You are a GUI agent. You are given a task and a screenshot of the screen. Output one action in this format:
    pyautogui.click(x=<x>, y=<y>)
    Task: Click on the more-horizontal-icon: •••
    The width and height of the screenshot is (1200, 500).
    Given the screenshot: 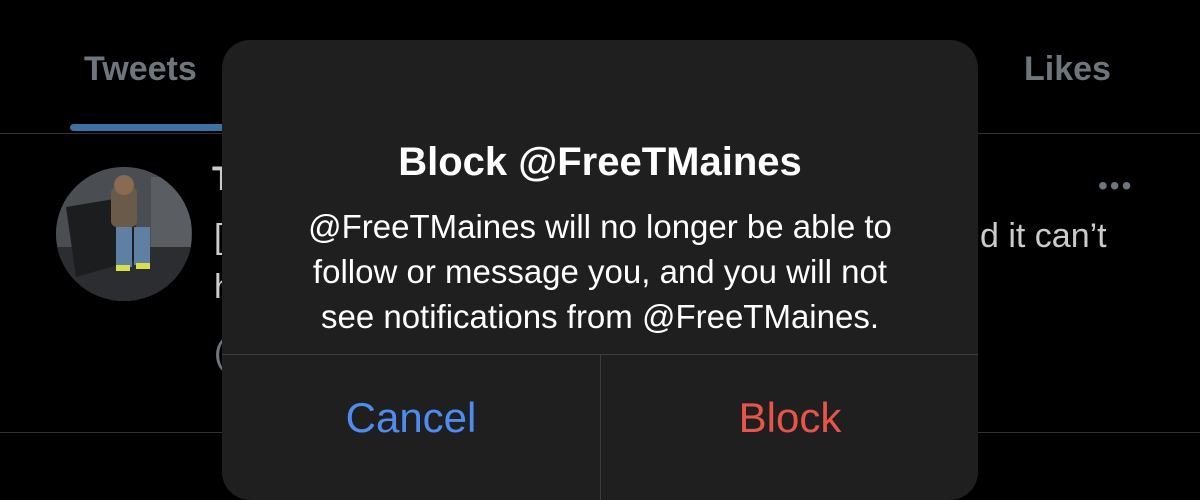 What is the action you would take?
    pyautogui.click(x=1115, y=186)
    